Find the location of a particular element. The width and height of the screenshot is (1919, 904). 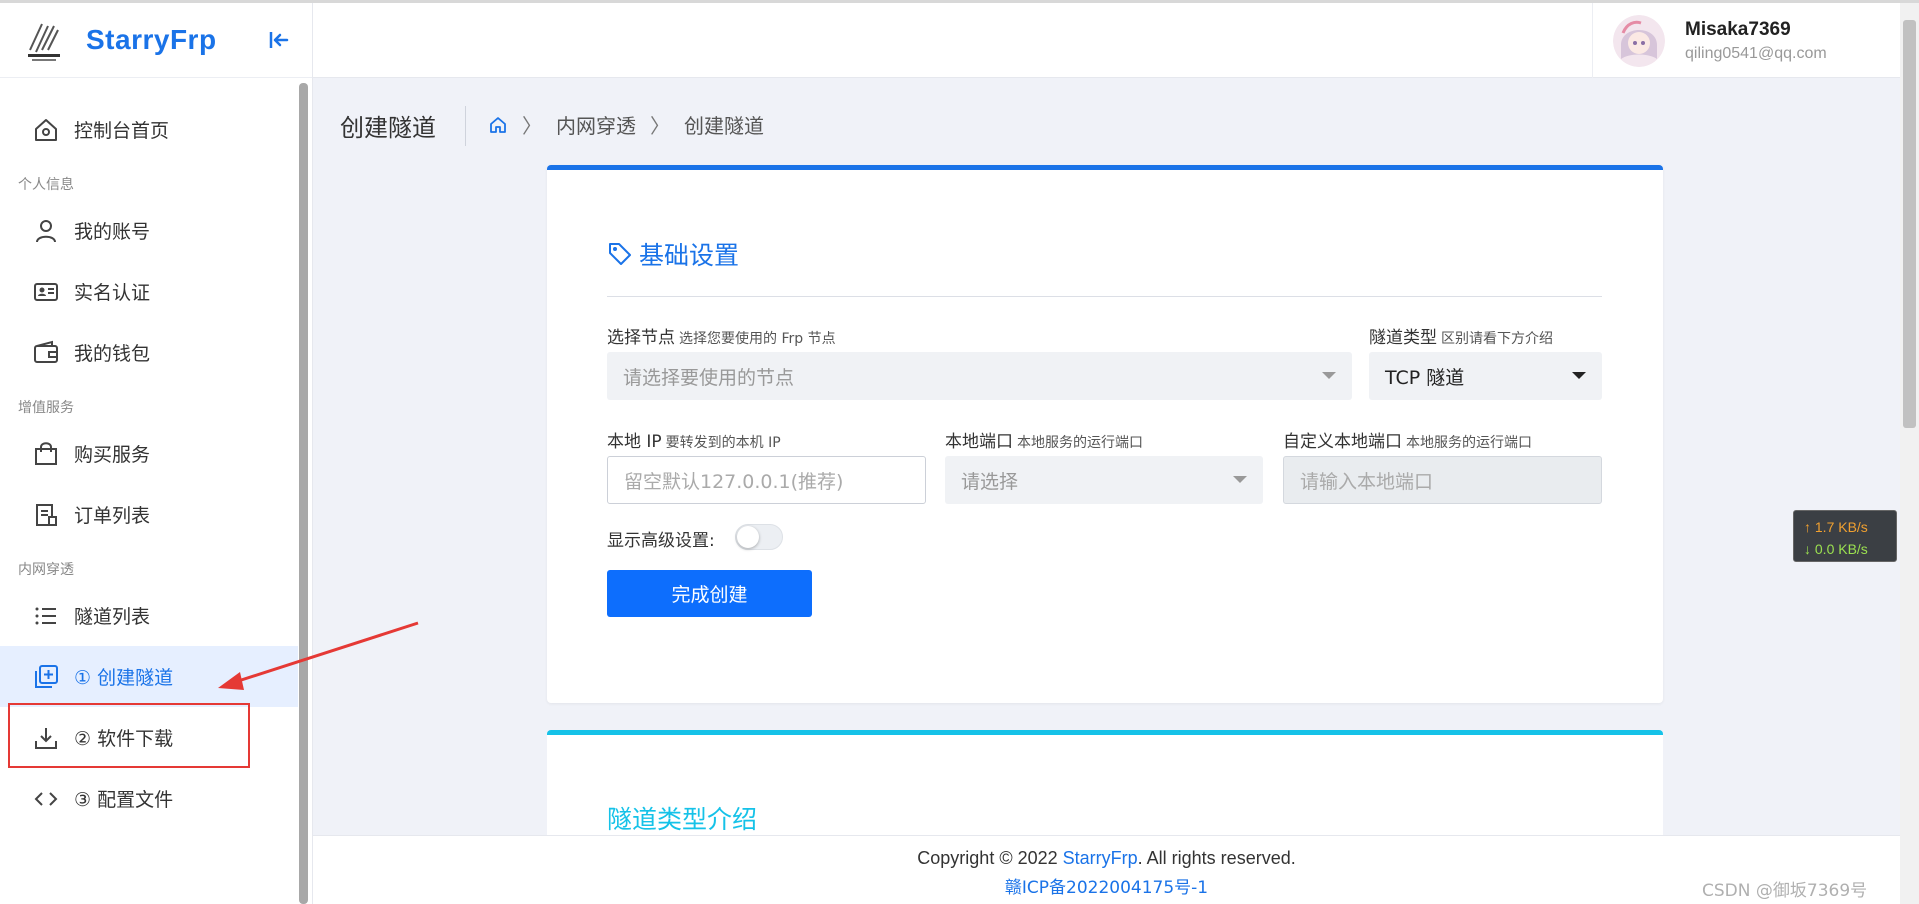

collapse-sidebar-icon is located at coordinates (279, 40).